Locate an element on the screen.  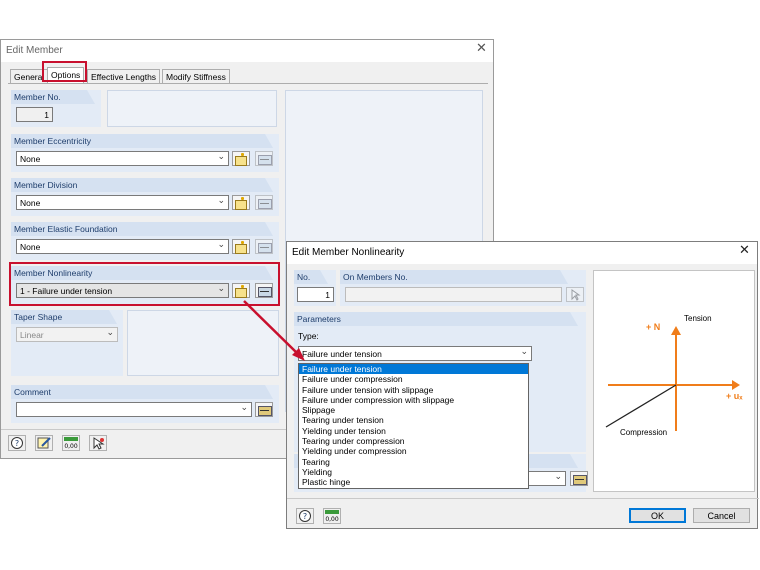
edit-elastic-foundation-button is located at coordinates (264, 246).